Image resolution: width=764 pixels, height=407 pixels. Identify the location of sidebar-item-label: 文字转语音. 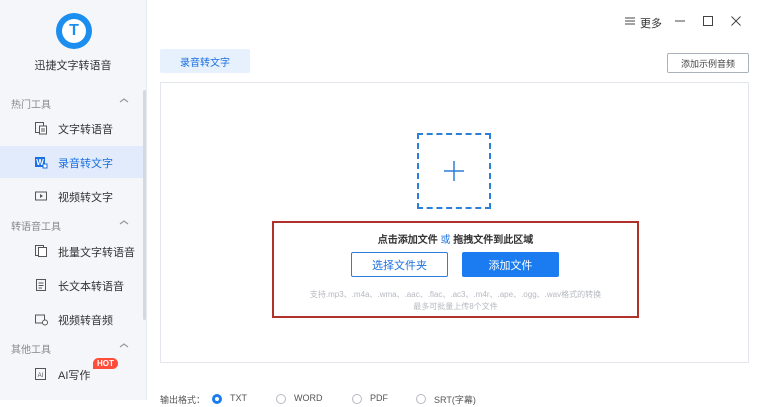
(85, 130).